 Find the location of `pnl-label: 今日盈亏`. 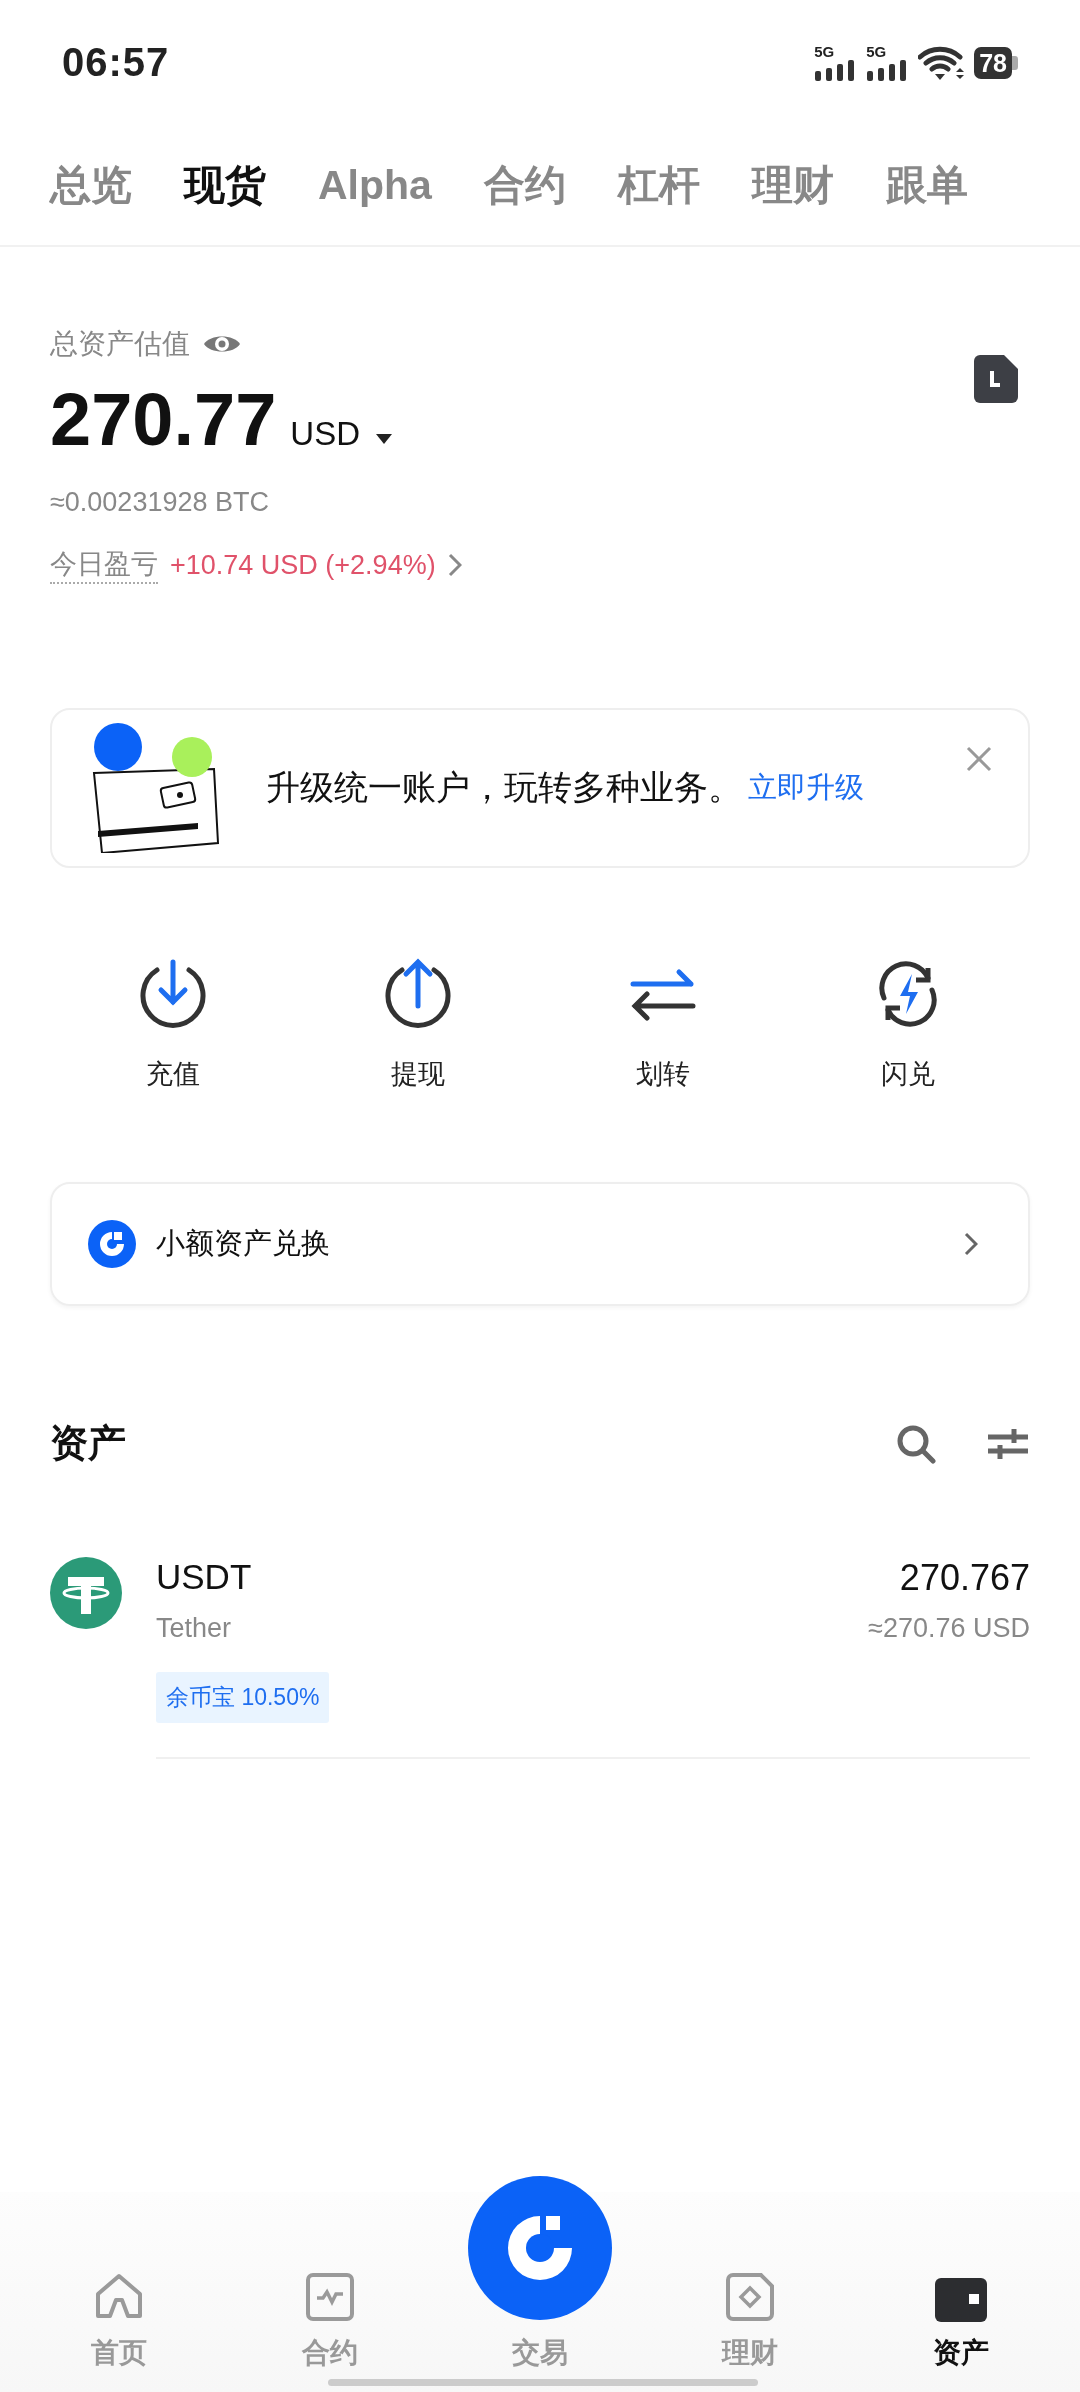

pnl-label: 今日盈亏 is located at coordinates (104, 565).